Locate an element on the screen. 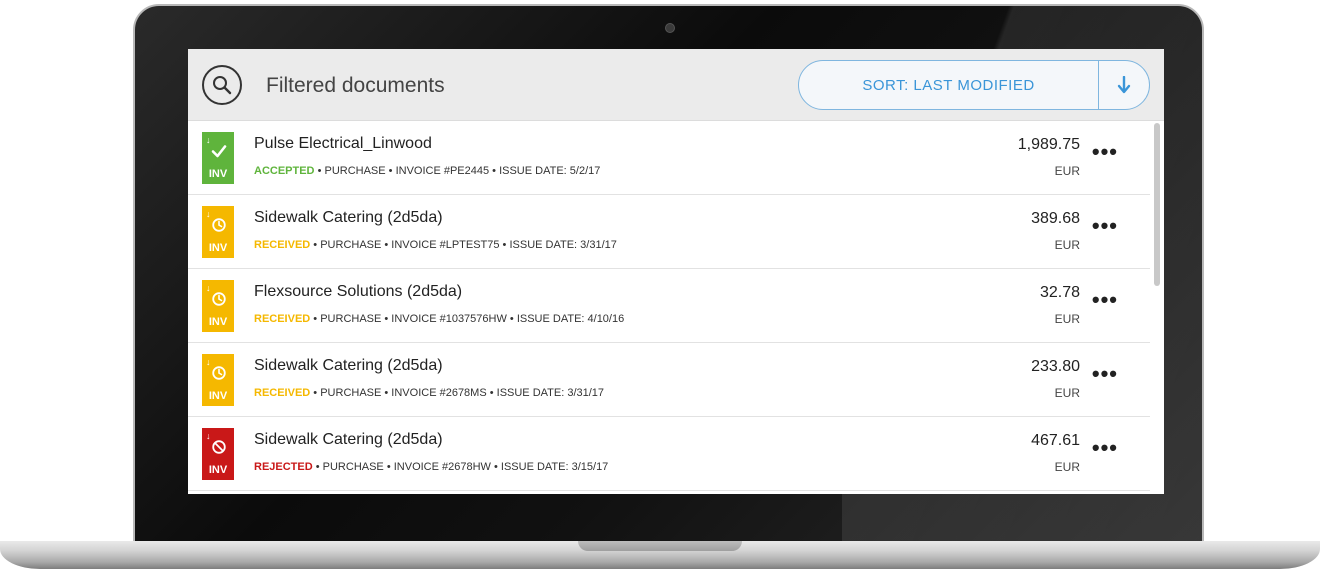 The image size is (1320, 569). check-icon is located at coordinates (219, 151).